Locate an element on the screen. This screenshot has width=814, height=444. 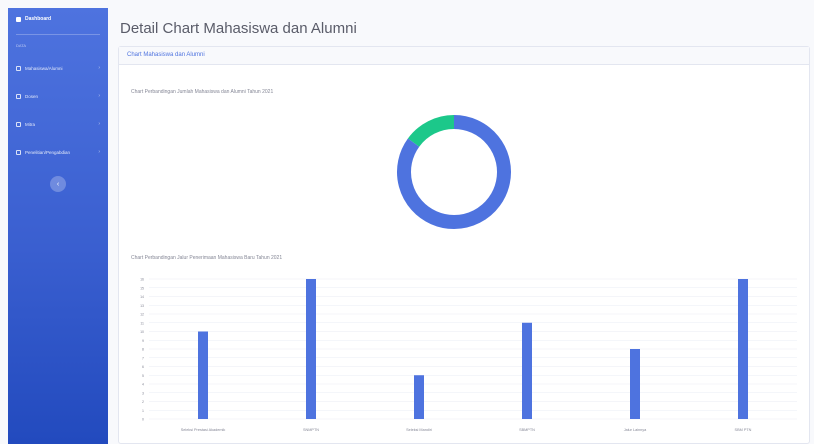
y-tick-label: 6 is located at coordinates (143, 367).